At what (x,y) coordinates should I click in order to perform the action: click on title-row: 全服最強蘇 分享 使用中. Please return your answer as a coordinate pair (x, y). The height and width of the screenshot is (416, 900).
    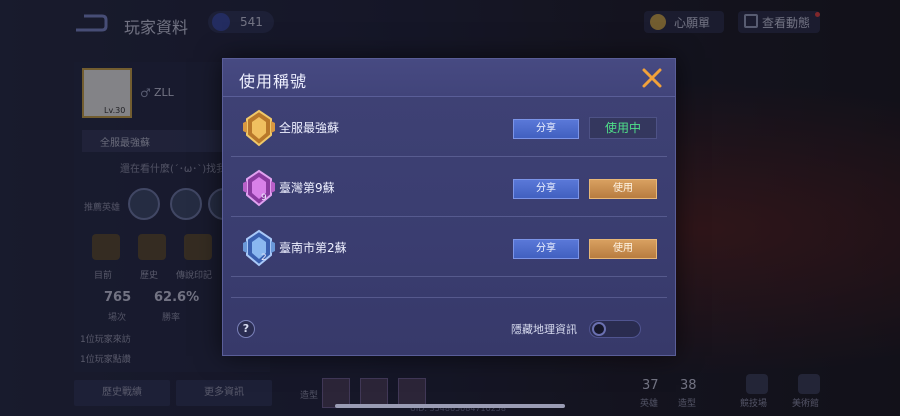
    Looking at the image, I should click on (449, 128).